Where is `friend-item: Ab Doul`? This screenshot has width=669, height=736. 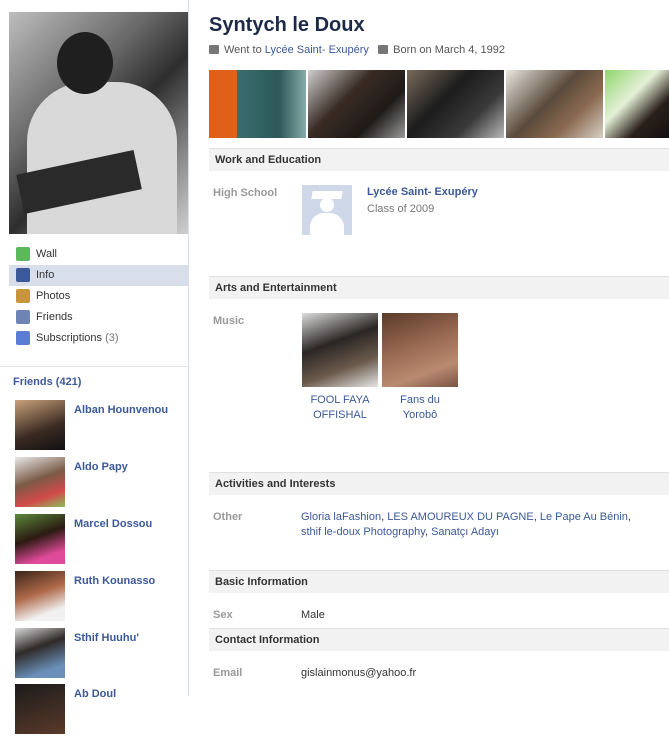 friend-item: Ab Doul is located at coordinates (100, 710).